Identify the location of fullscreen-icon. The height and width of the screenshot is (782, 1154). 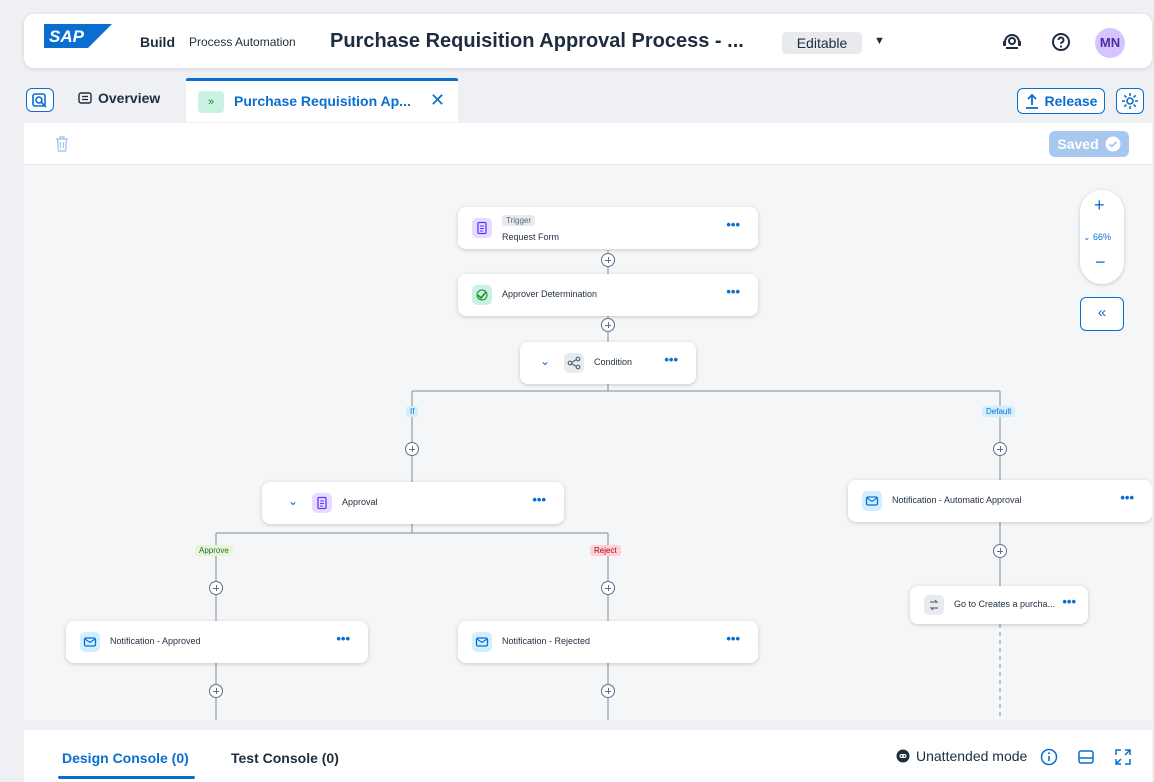
(1123, 757).